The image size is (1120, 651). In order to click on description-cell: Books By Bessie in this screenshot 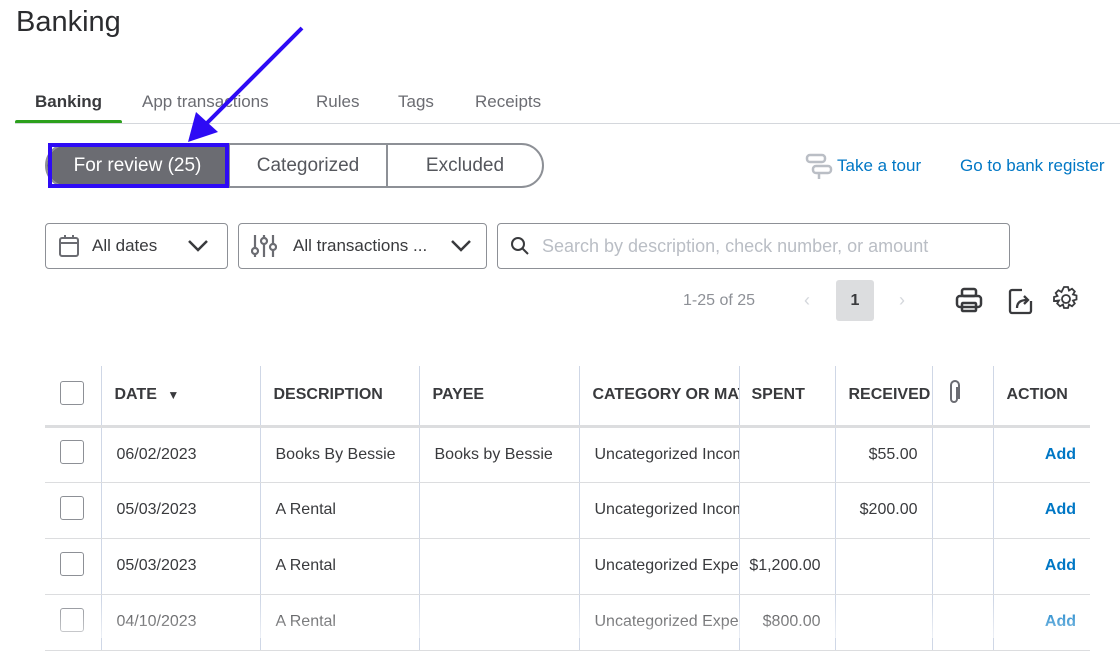, I will do `click(339, 454)`.